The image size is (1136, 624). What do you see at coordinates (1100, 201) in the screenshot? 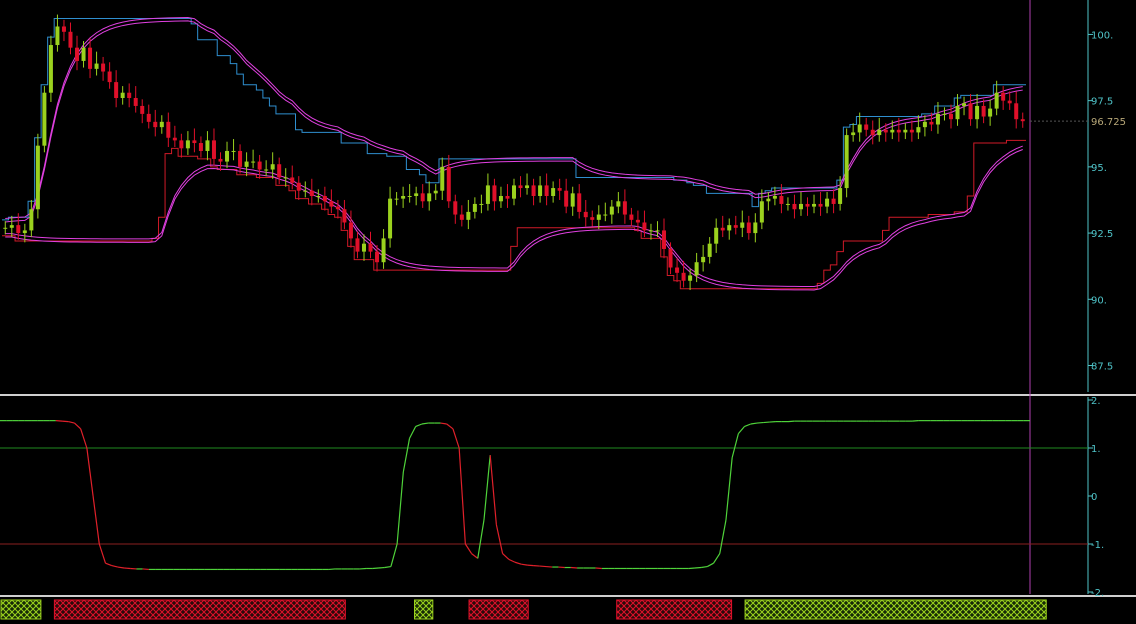
I see `price-axis-ticks: 100. 97.5 95. 92.5 90. 87.5` at bounding box center [1100, 201].